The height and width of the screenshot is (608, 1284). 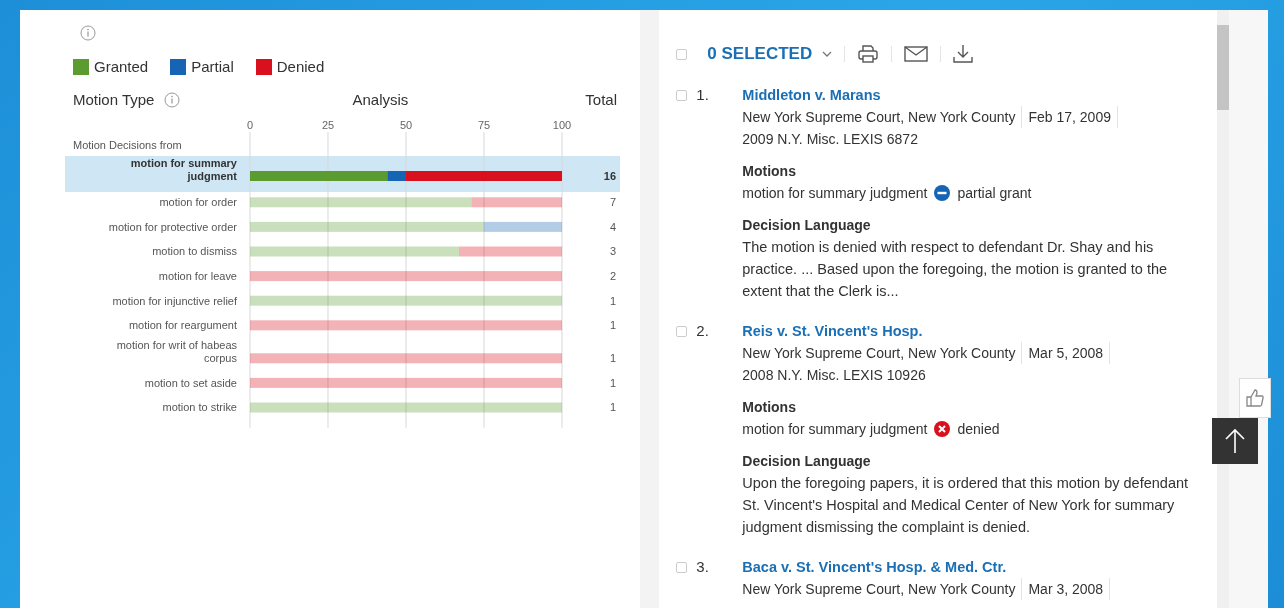 What do you see at coordinates (832, 331) in the screenshot?
I see `case-title-link: Reis v. St. Vincent's Hosp.` at bounding box center [832, 331].